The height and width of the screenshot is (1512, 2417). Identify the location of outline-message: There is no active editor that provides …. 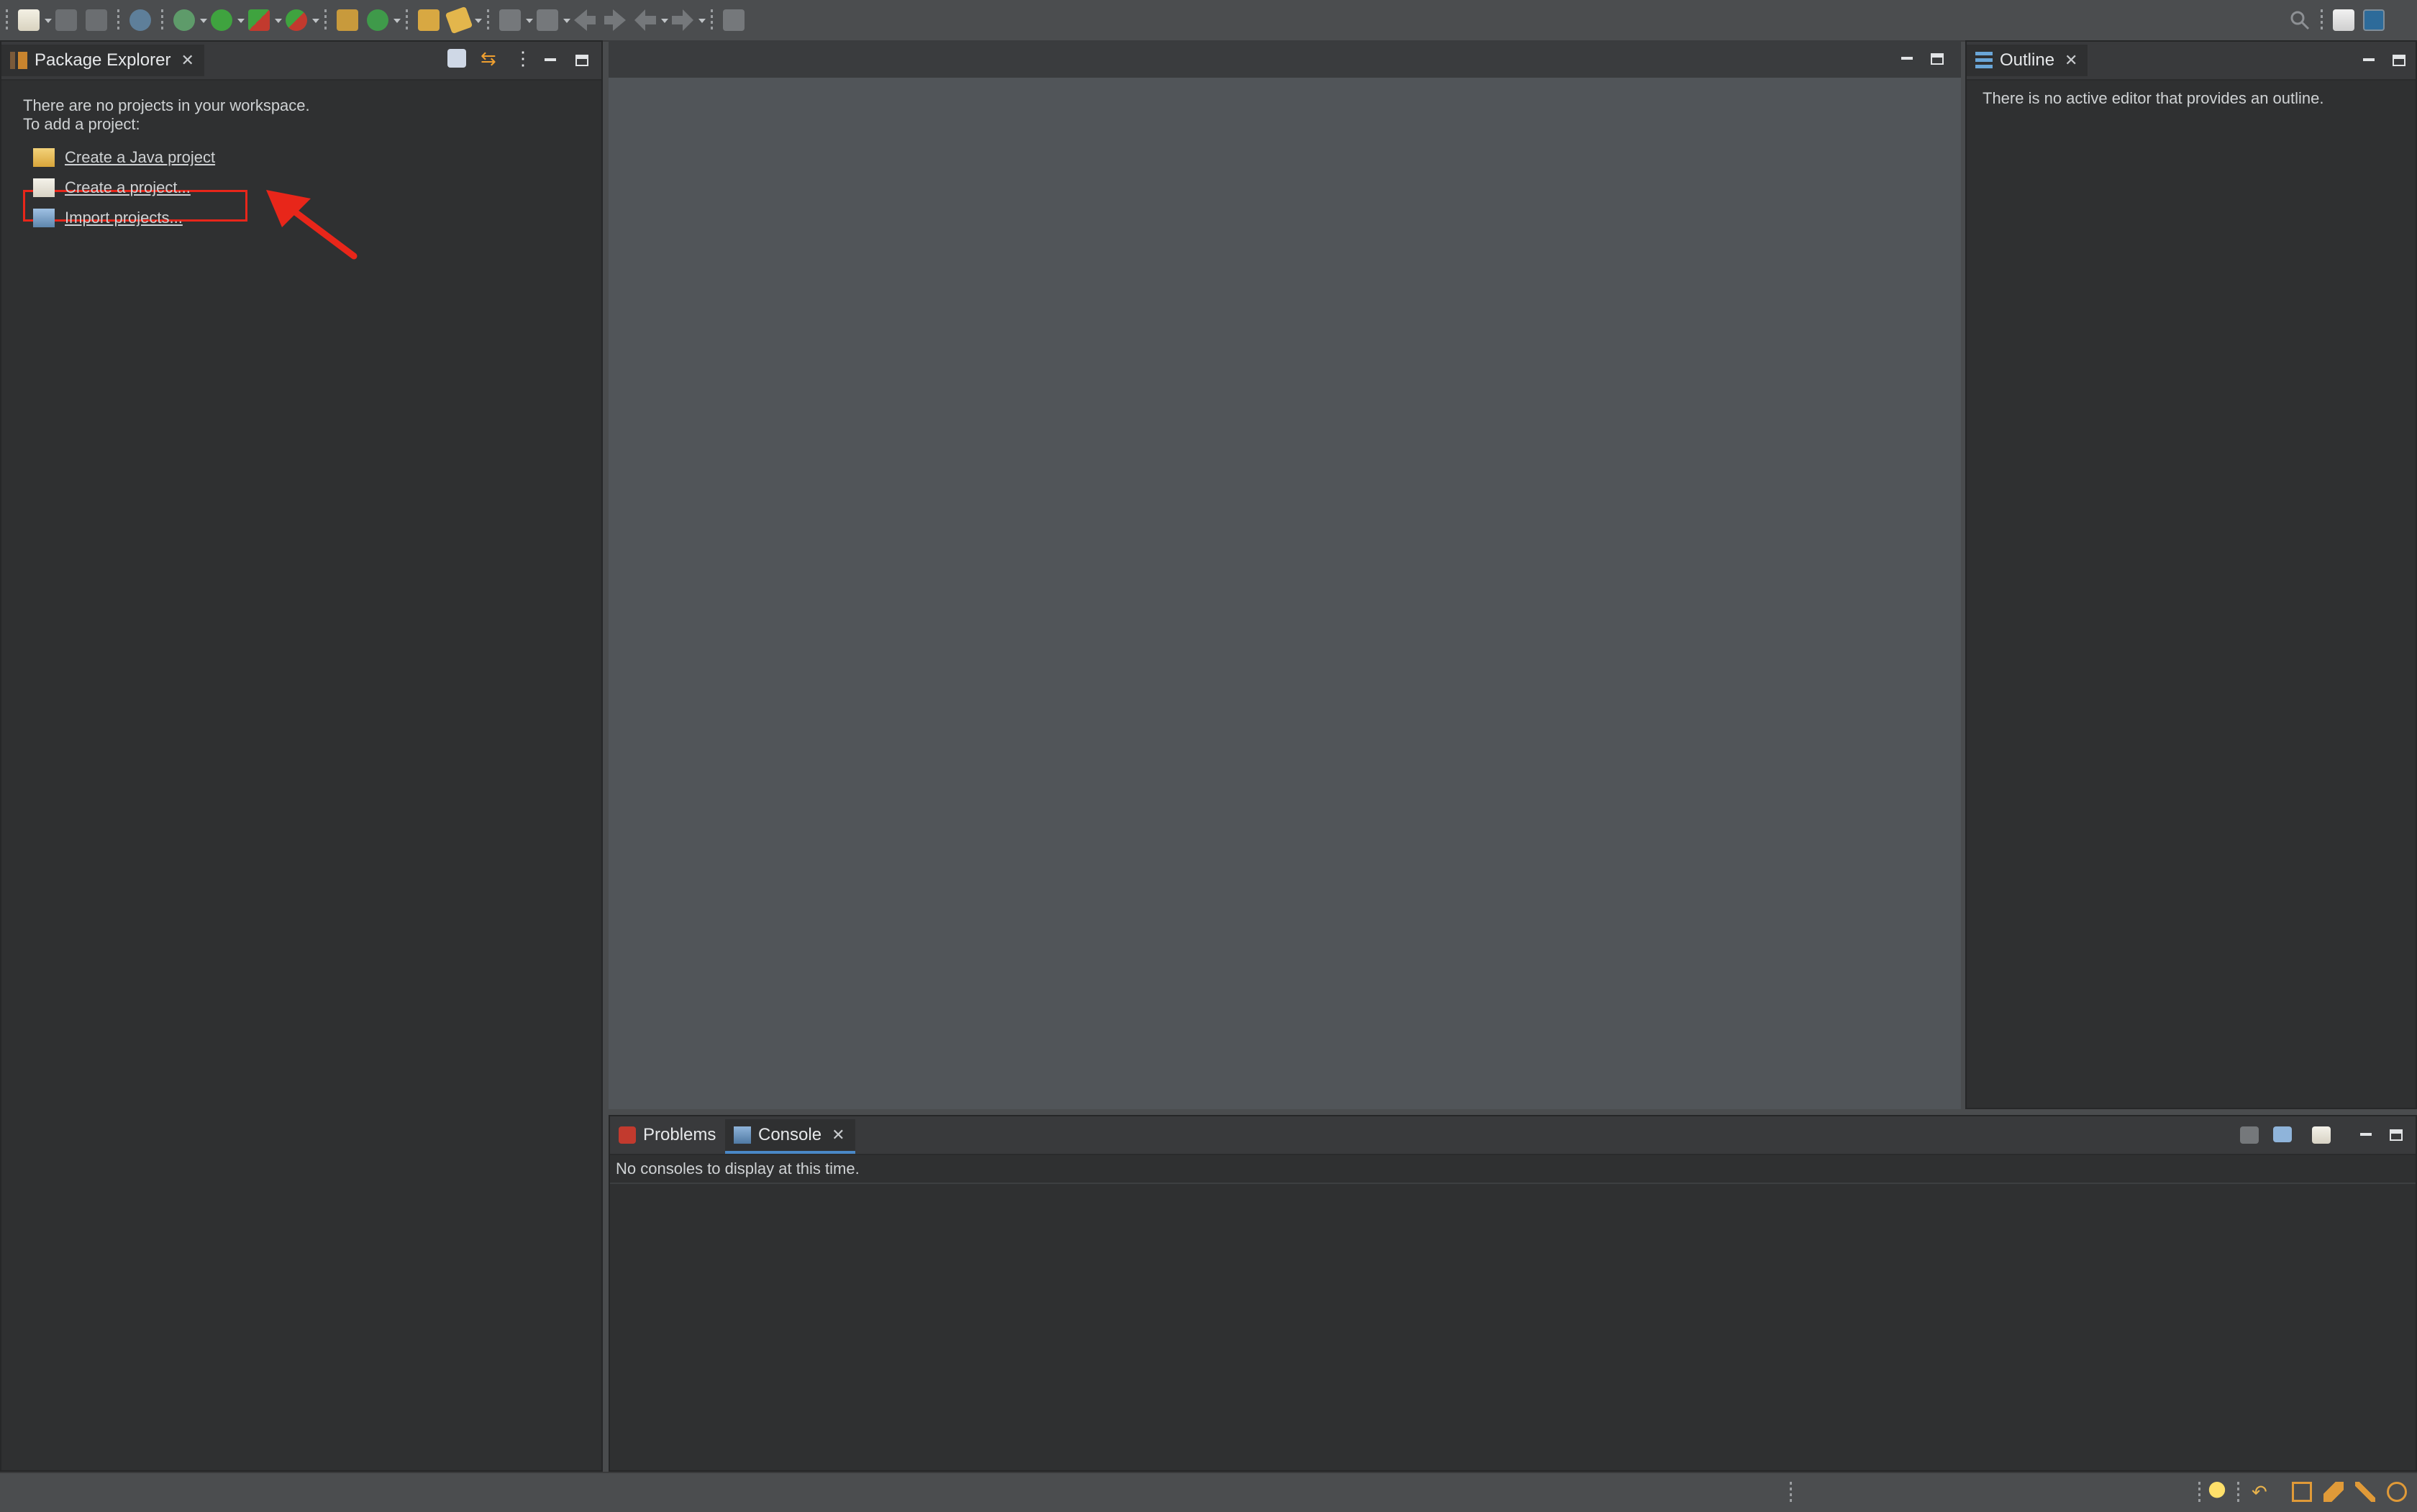
(2153, 98).